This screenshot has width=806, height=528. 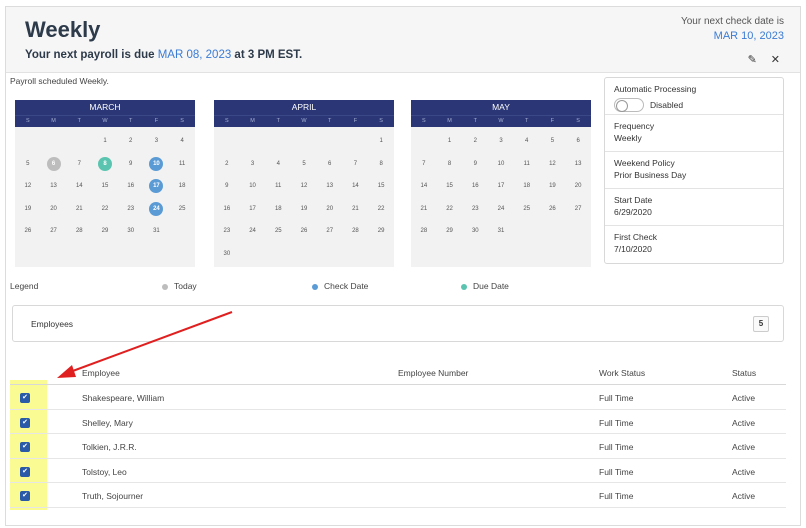 I want to click on close-icon: ✕, so click(x=775, y=60).